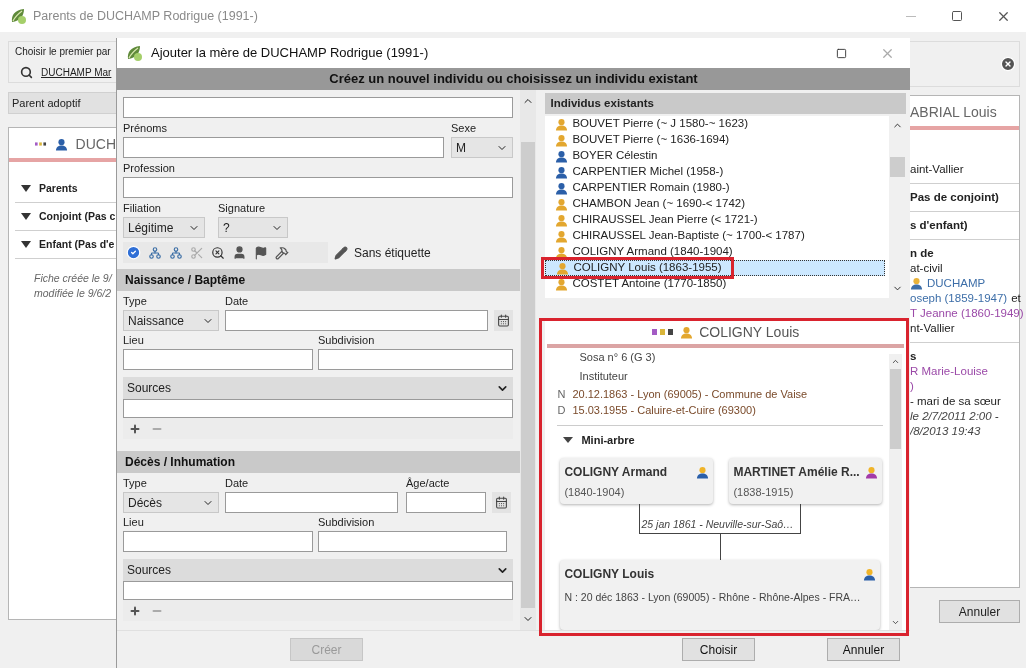 Image resolution: width=1026 pixels, height=668 pixels. What do you see at coordinates (979, 611) in the screenshot?
I see `cancel-button: Annuler` at bounding box center [979, 611].